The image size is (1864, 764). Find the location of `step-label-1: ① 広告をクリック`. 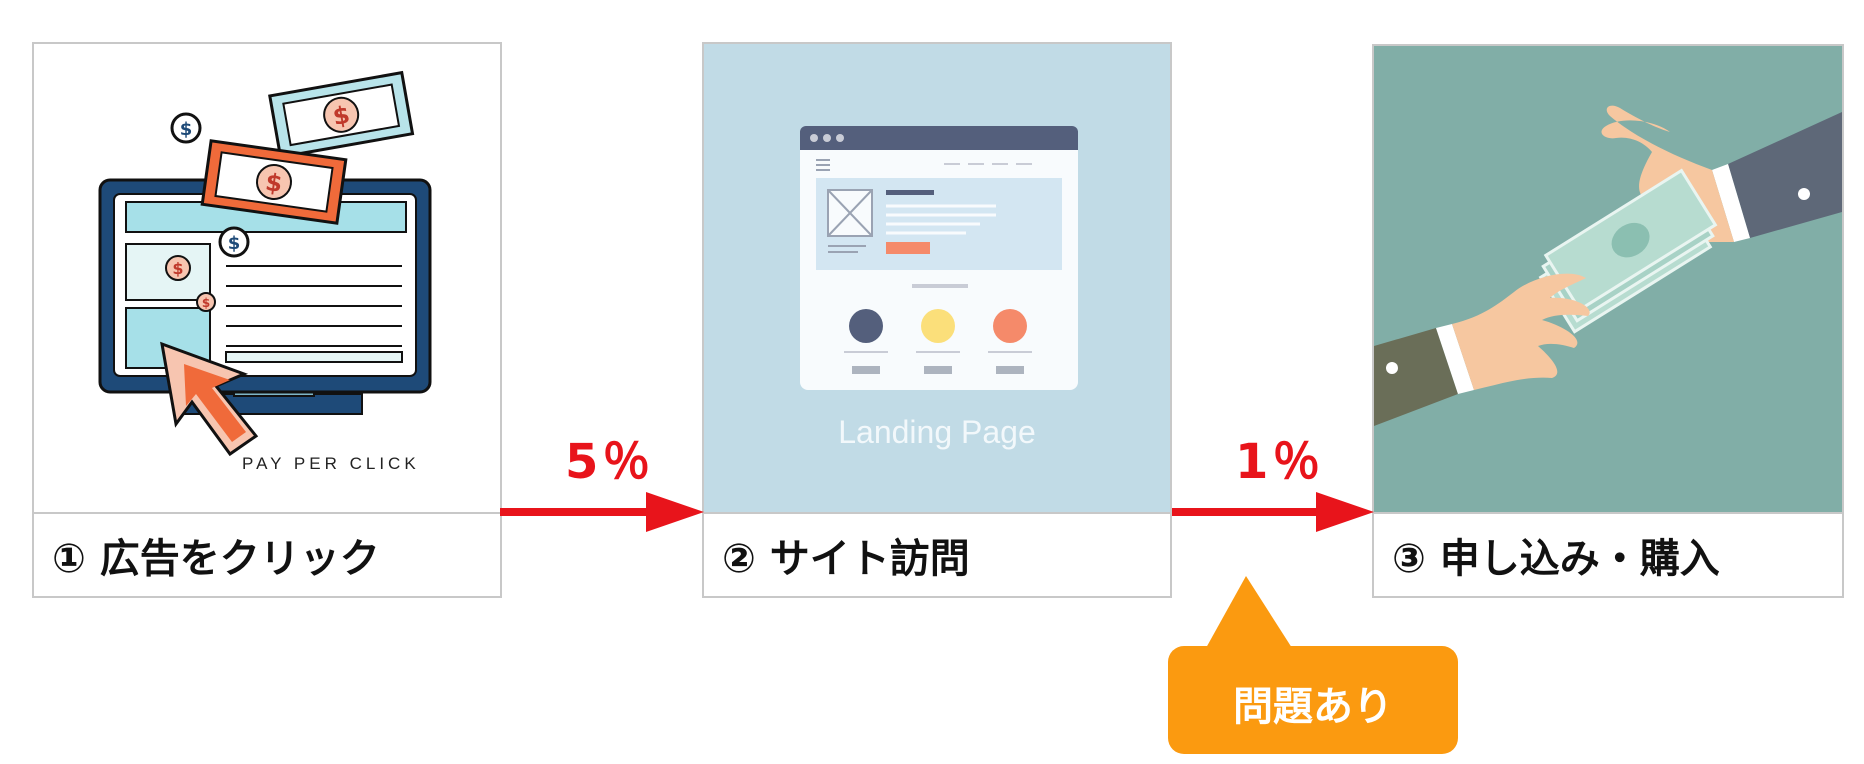

step-label-1: ① 広告をクリック is located at coordinates (267, 554).